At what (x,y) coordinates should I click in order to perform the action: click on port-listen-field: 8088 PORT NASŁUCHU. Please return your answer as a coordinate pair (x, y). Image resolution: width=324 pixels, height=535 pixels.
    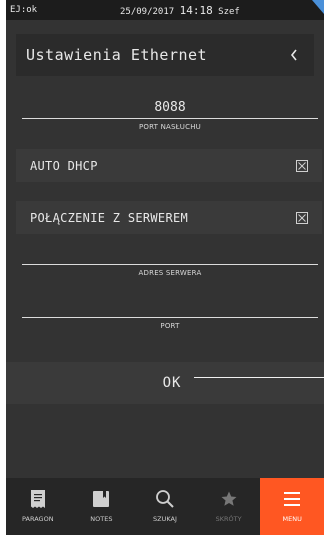
    Looking at the image, I should click on (170, 115).